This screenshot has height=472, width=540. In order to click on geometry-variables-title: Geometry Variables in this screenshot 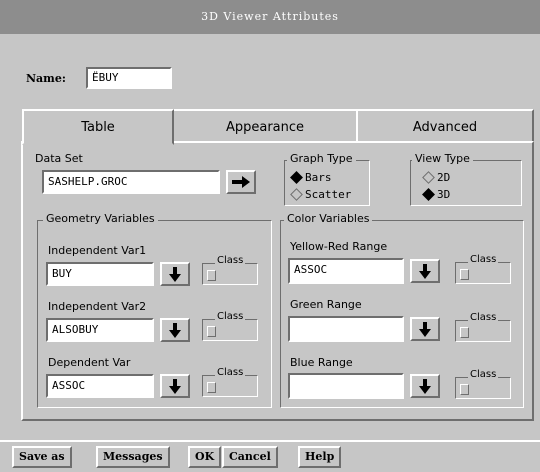, I will do `click(100, 218)`.